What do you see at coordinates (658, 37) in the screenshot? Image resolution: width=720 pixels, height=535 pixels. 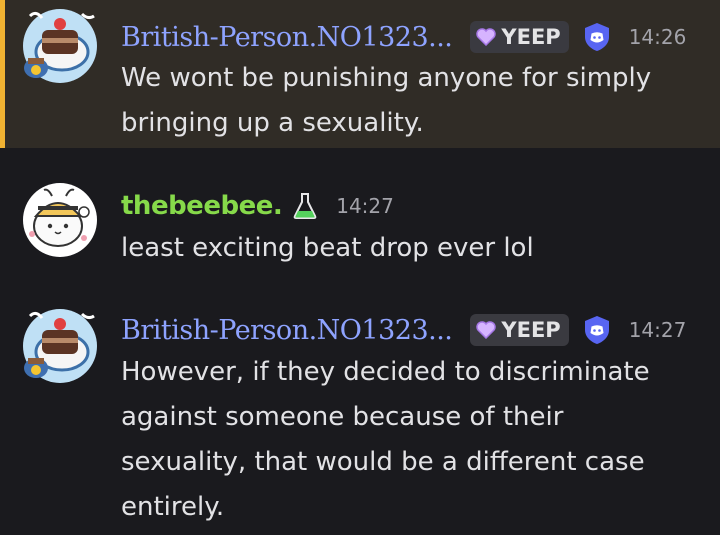 I see `timestamp: 14:26` at bounding box center [658, 37].